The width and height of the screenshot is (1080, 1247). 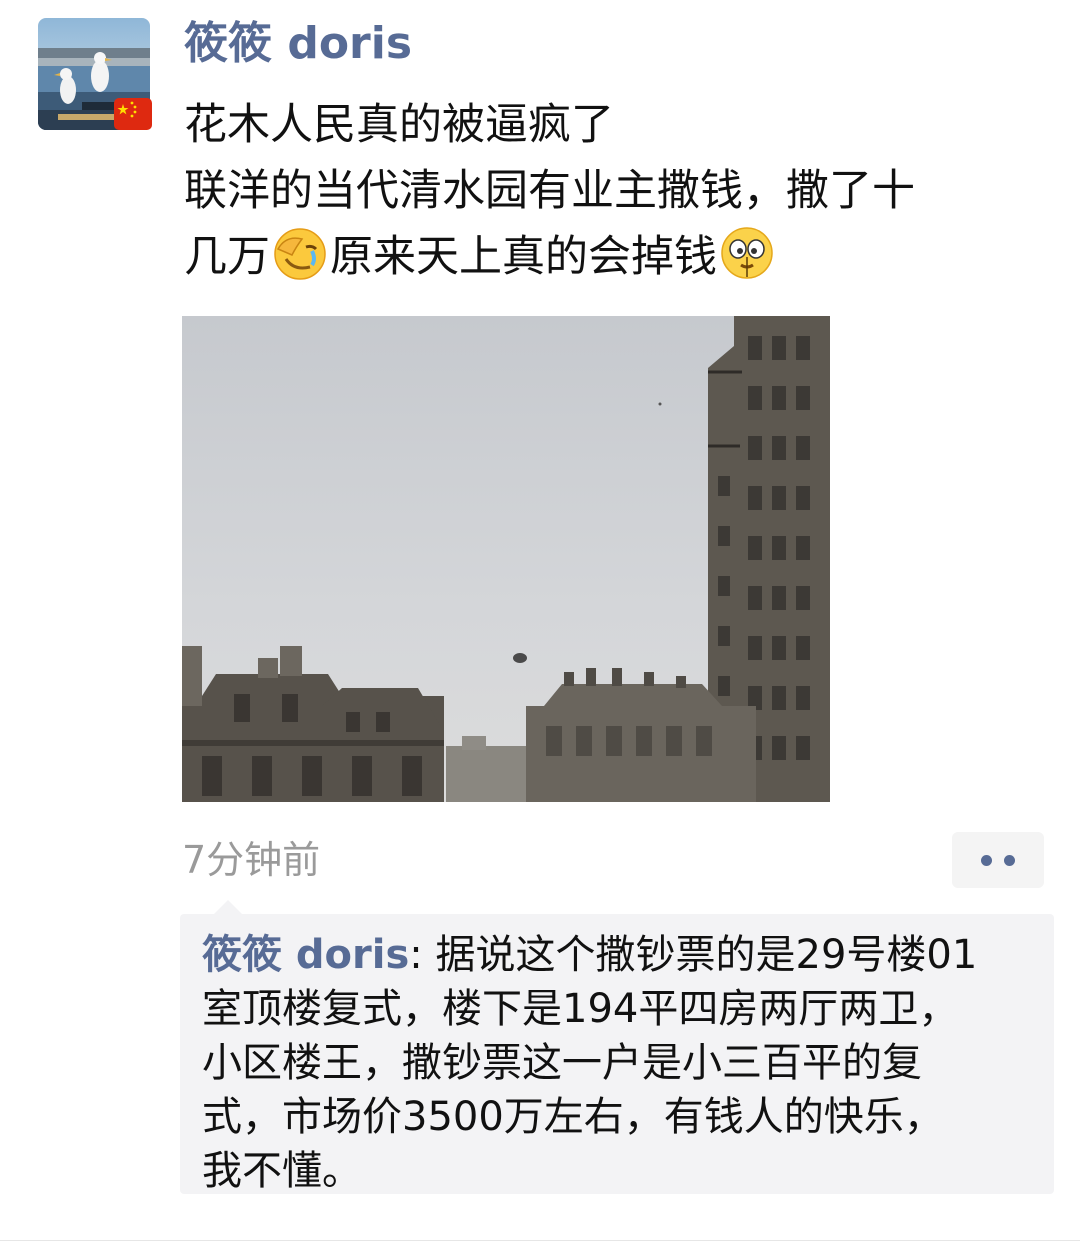 What do you see at coordinates (227, 257) in the screenshot?
I see `post-text-segment: 几万` at bounding box center [227, 257].